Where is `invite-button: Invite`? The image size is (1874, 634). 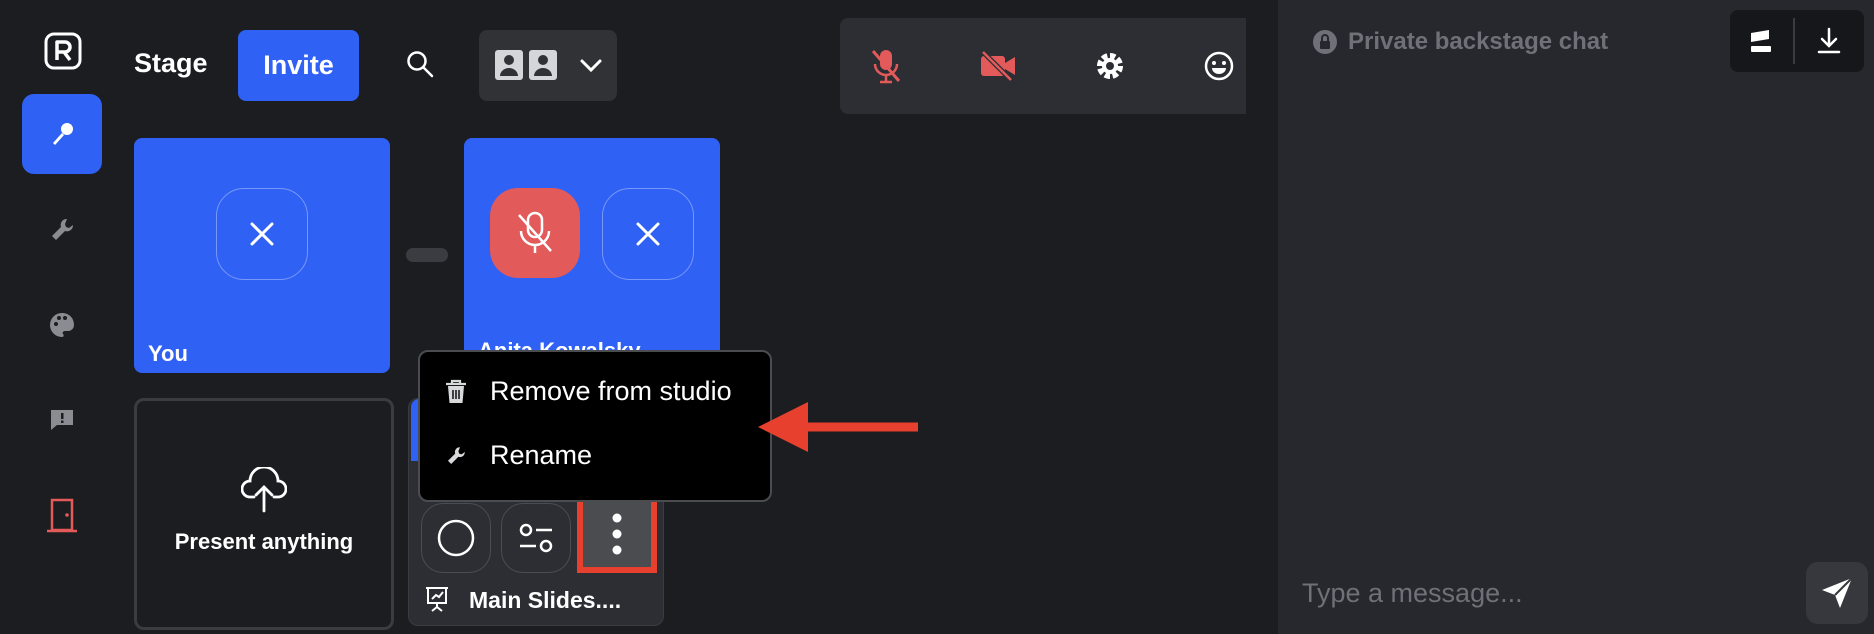
invite-button: Invite is located at coordinates (298, 65).